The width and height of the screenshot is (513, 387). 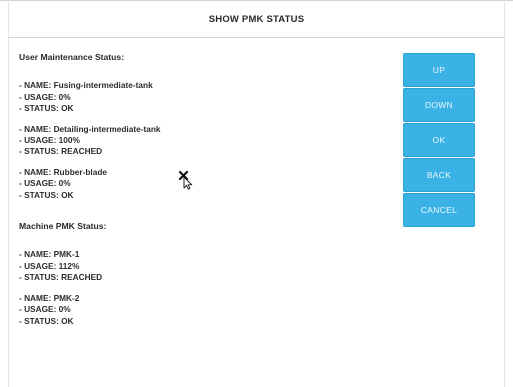 What do you see at coordinates (72, 57) in the screenshot?
I see `user-maintenance-title: User Maintenance Status:` at bounding box center [72, 57].